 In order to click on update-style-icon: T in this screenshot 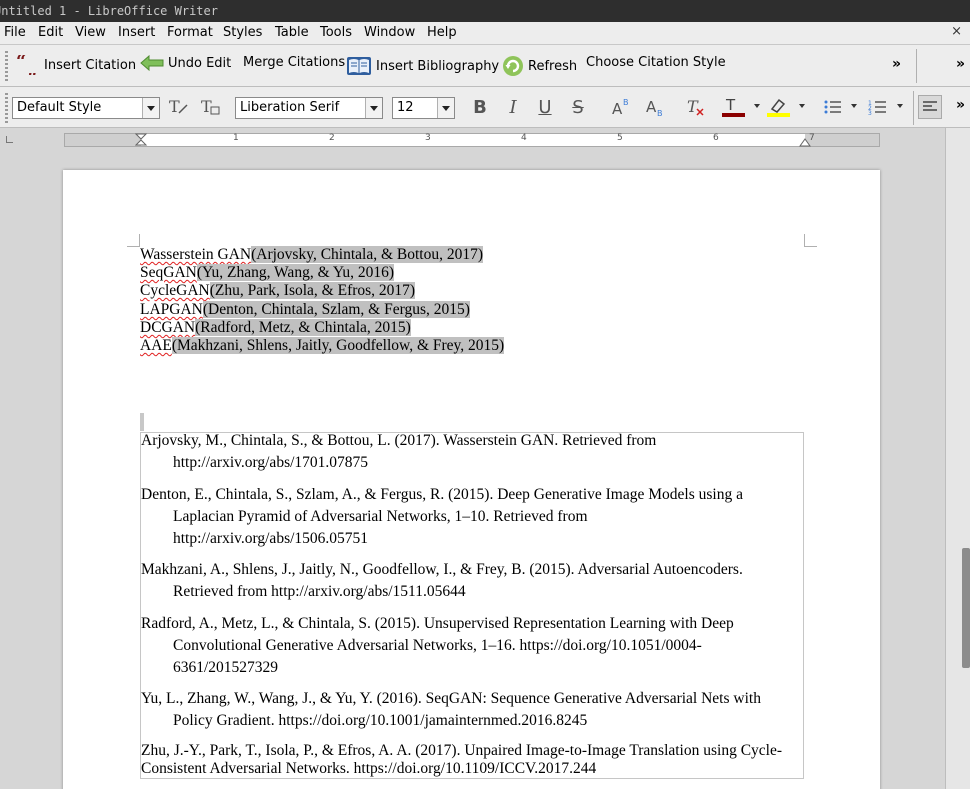, I will do `click(178, 107)`.